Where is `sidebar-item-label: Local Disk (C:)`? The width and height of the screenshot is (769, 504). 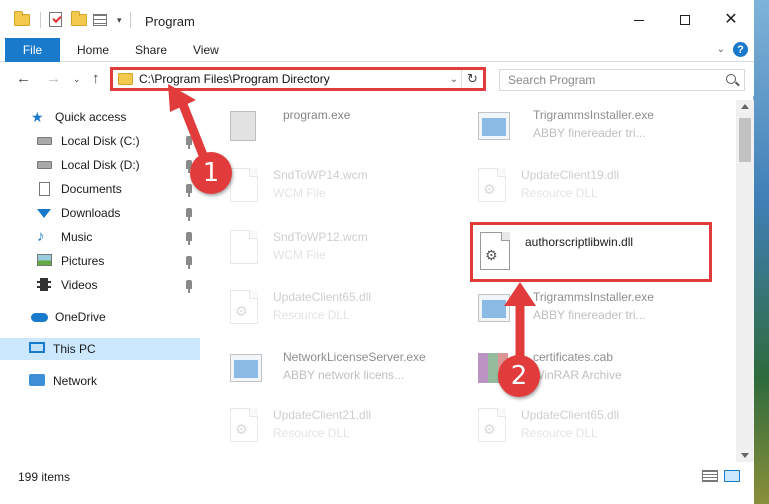
sidebar-item-label: Local Disk (C:) is located at coordinates (100, 141).